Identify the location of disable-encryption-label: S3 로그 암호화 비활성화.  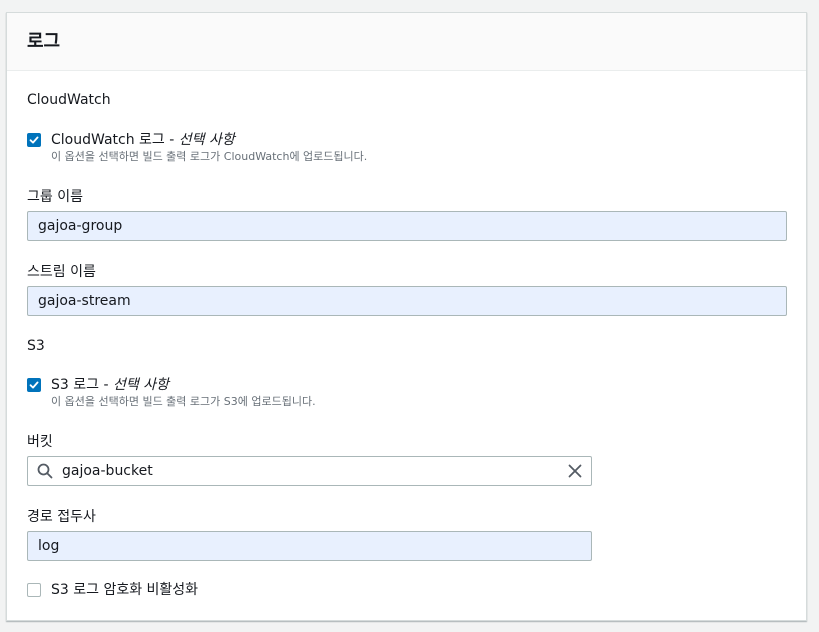
(125, 590).